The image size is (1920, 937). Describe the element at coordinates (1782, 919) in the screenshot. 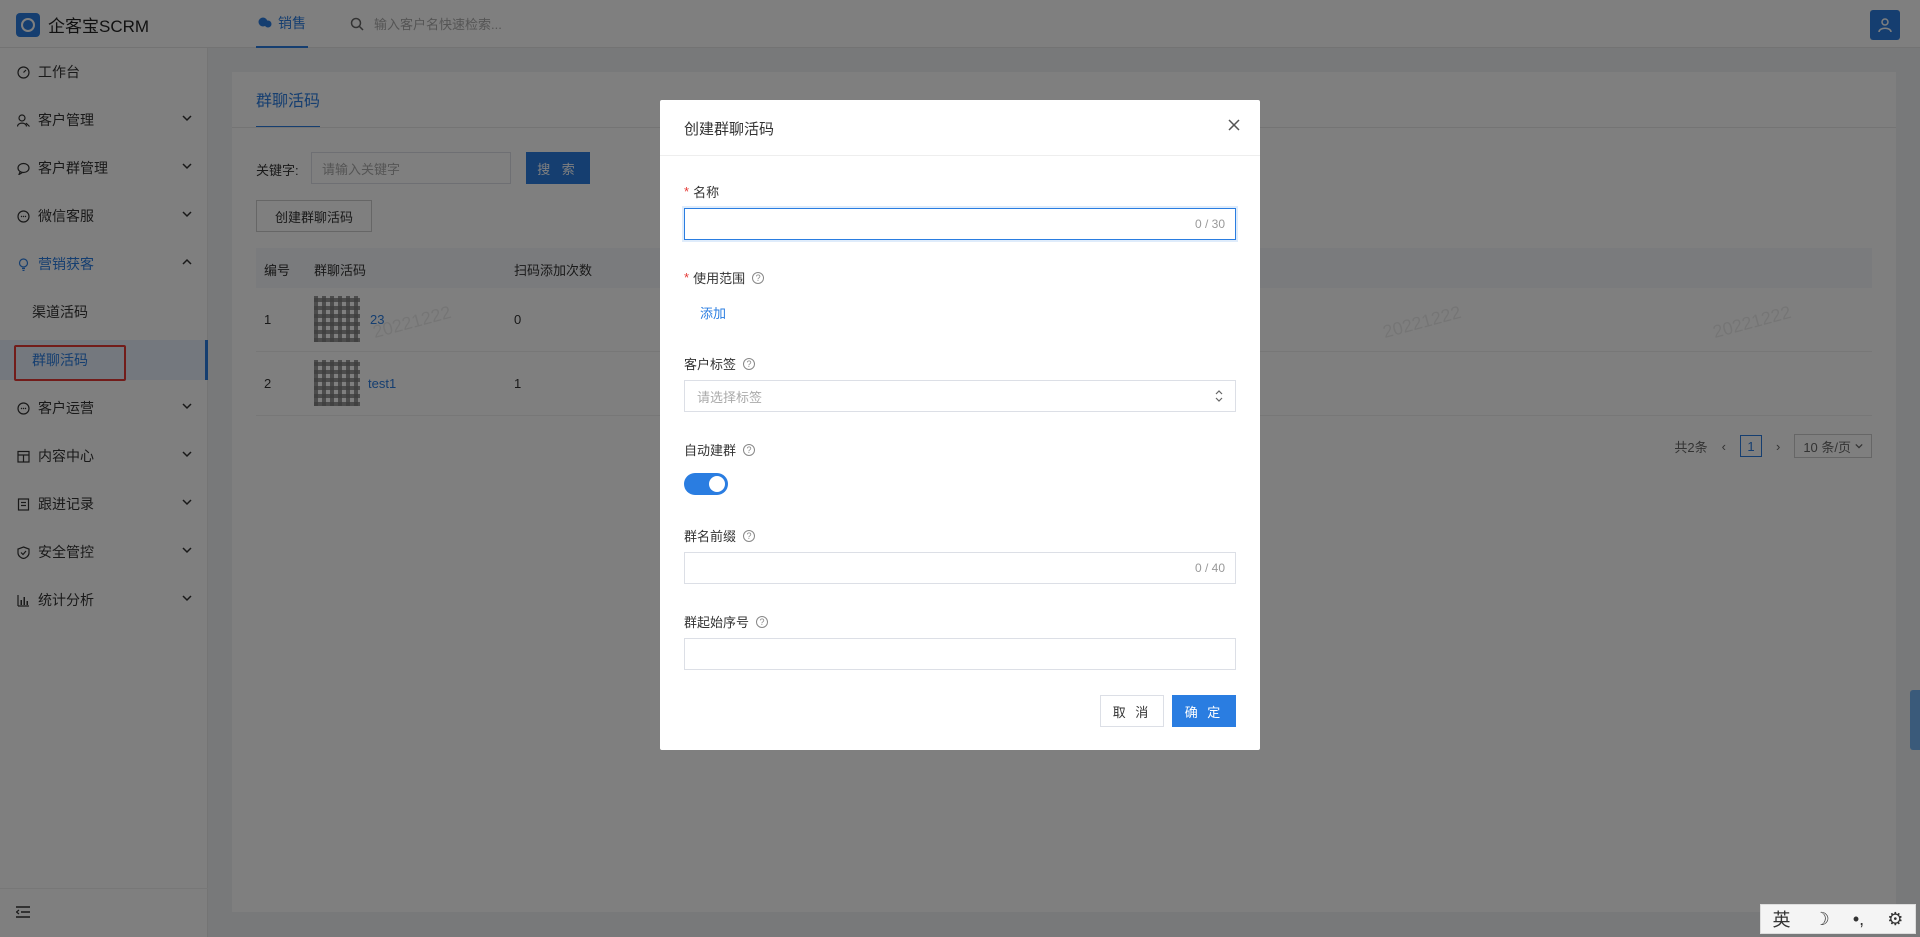

I see `ime-lang-toggle: 英` at that location.